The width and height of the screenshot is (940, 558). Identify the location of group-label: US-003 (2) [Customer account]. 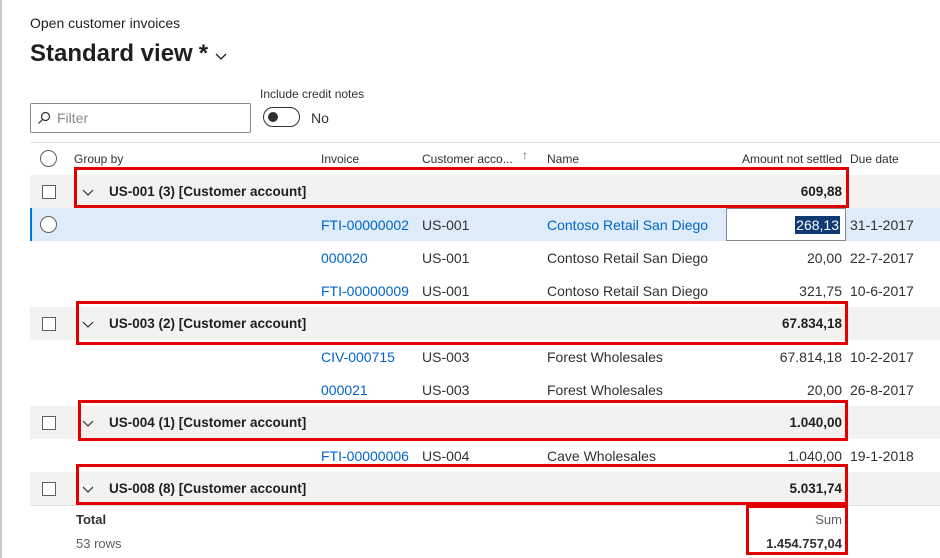
(208, 323).